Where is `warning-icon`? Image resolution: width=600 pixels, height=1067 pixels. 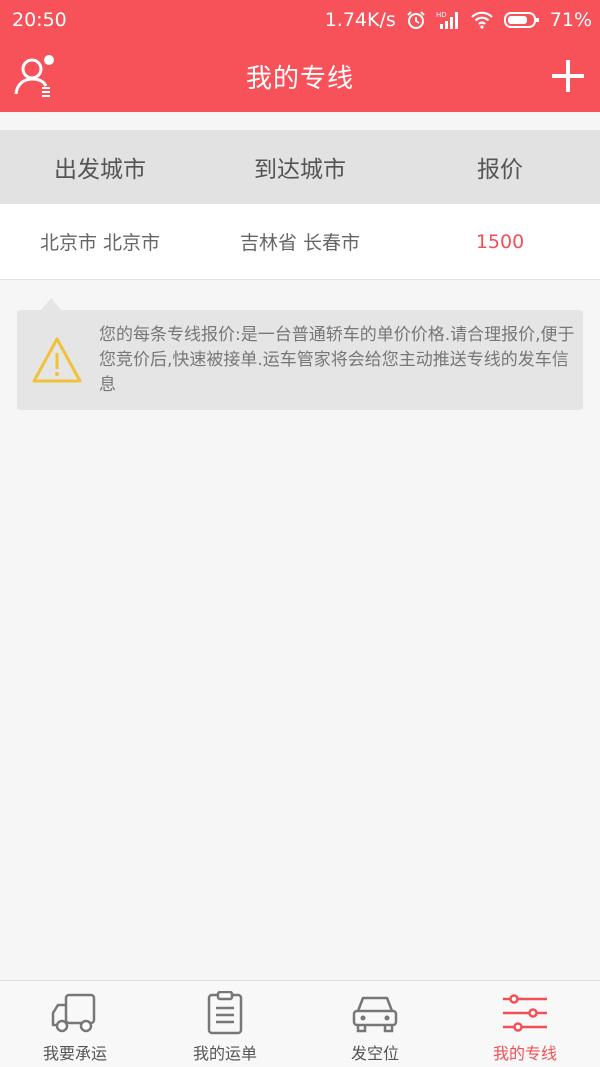
warning-icon is located at coordinates (57, 360).